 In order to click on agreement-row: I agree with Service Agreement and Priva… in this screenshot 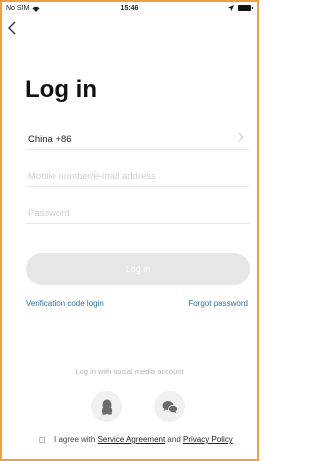, I will do `click(145, 440)`.